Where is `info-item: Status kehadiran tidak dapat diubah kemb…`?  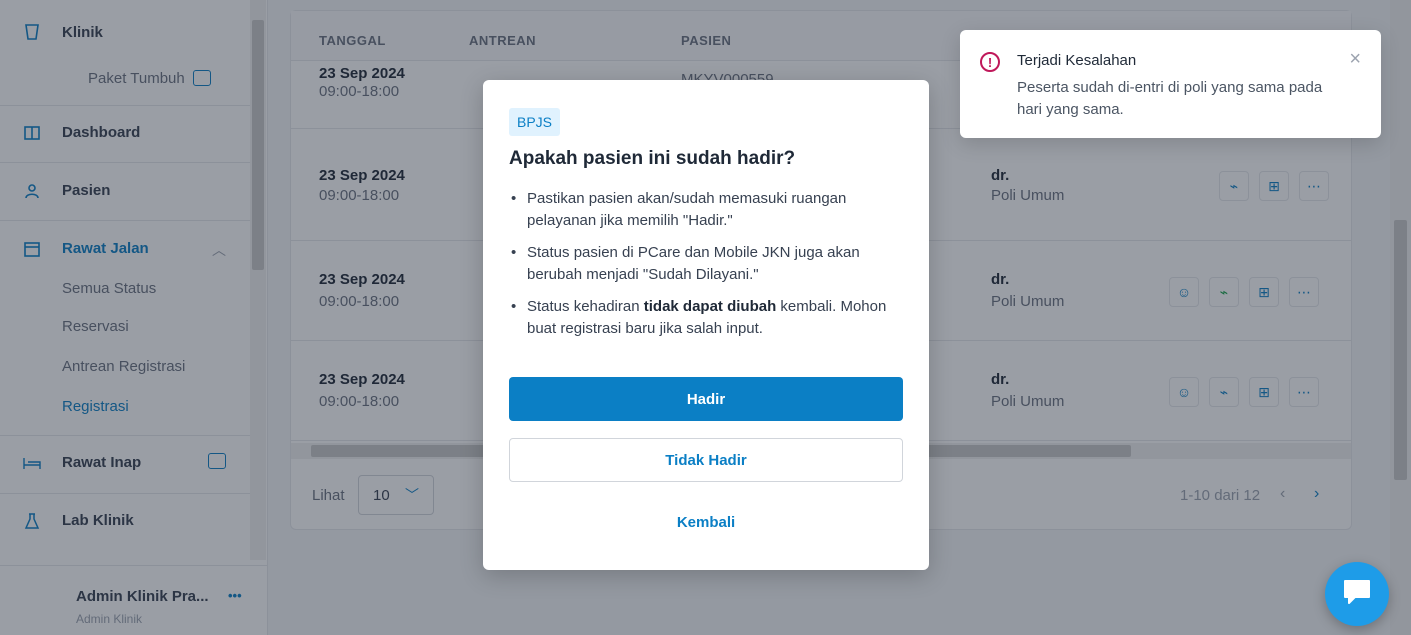
info-item: Status kehadiran tidak dapat diubah kemb… is located at coordinates (709, 318).